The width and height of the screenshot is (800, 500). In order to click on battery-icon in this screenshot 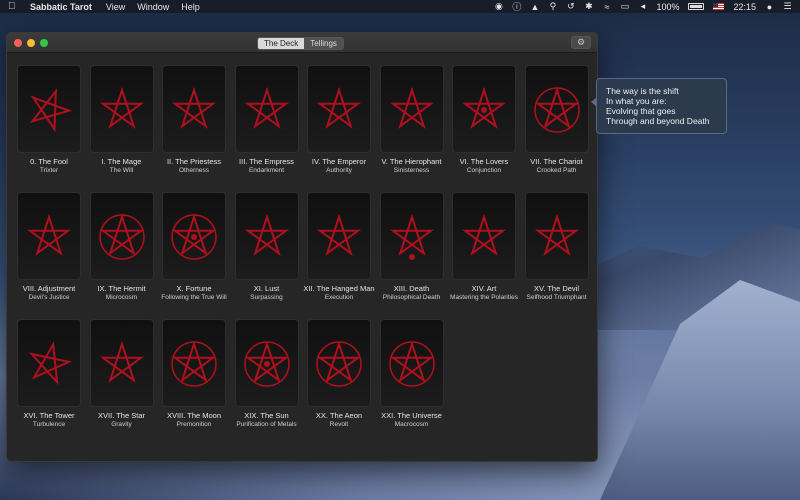, I will do `click(696, 6)`.